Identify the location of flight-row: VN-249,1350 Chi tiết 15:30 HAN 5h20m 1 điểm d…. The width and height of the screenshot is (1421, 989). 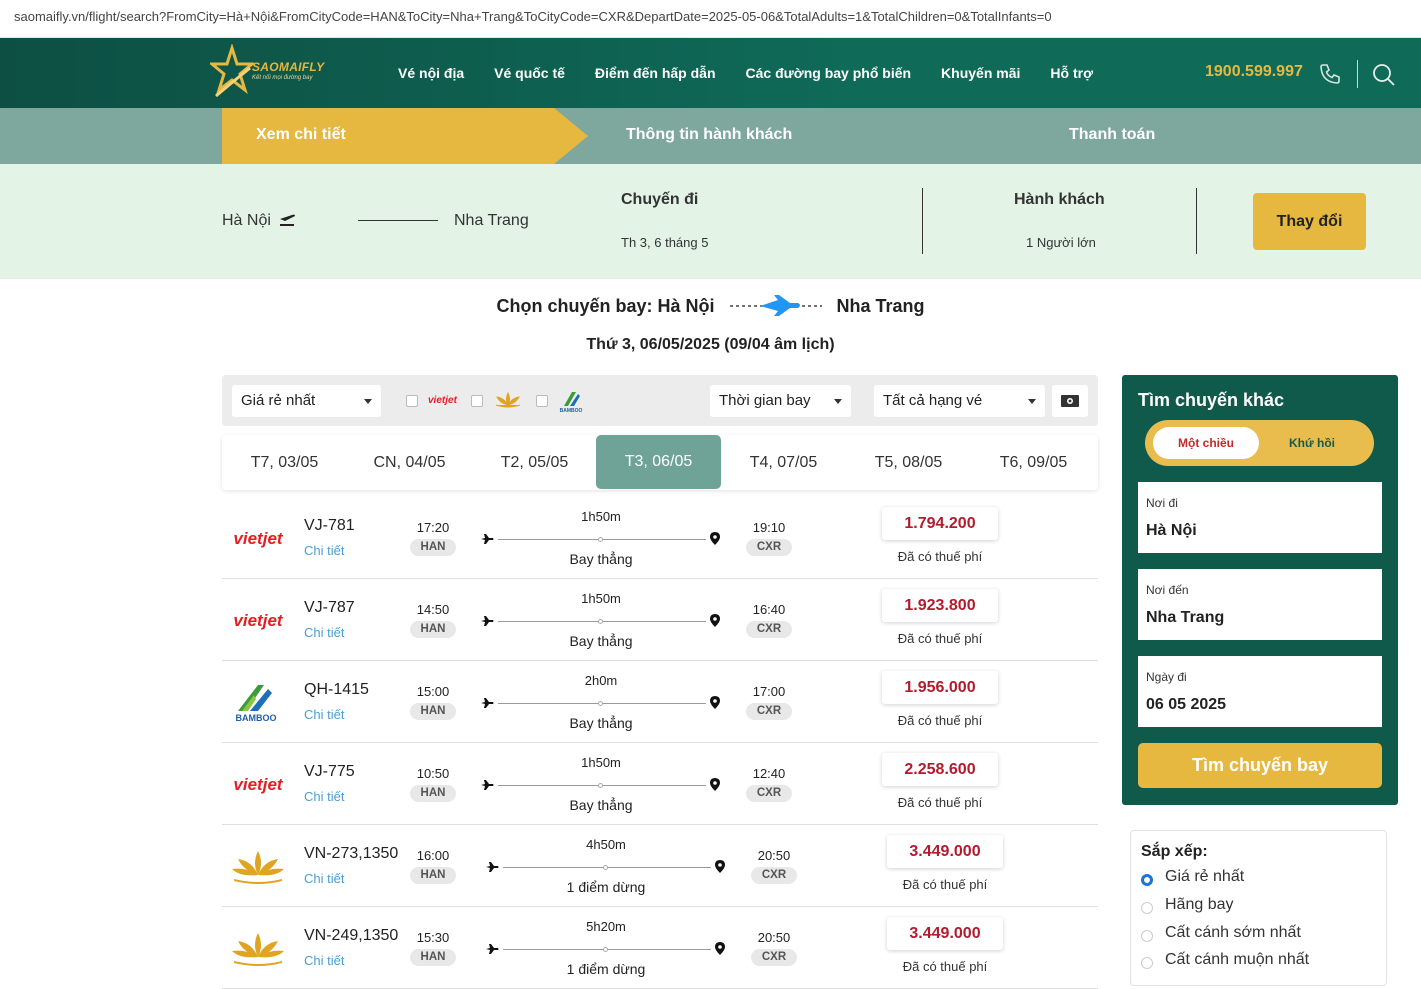
(660, 948).